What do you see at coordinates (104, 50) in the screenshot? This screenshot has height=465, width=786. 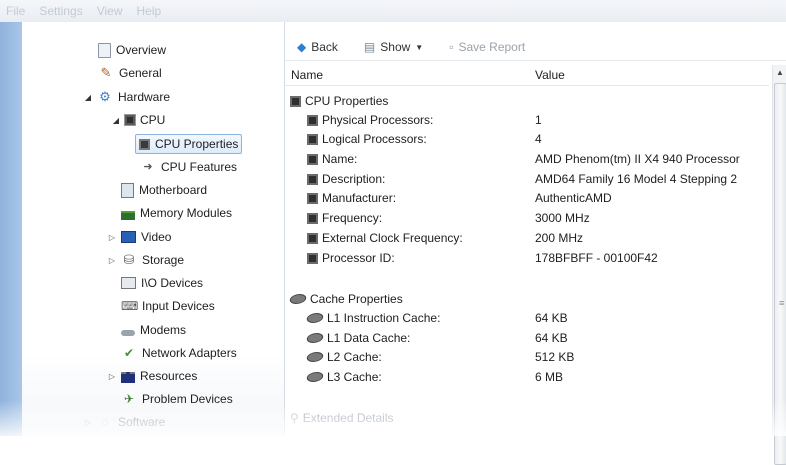 I see `document-icon` at bounding box center [104, 50].